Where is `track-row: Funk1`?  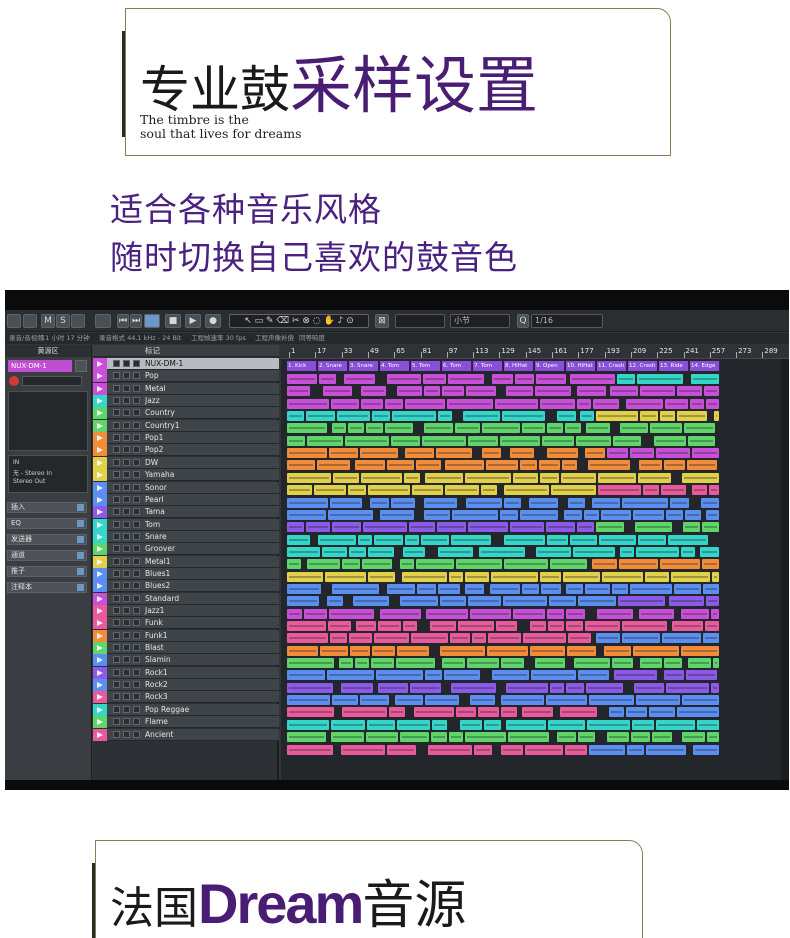
track-row: Funk1 is located at coordinates (186, 635).